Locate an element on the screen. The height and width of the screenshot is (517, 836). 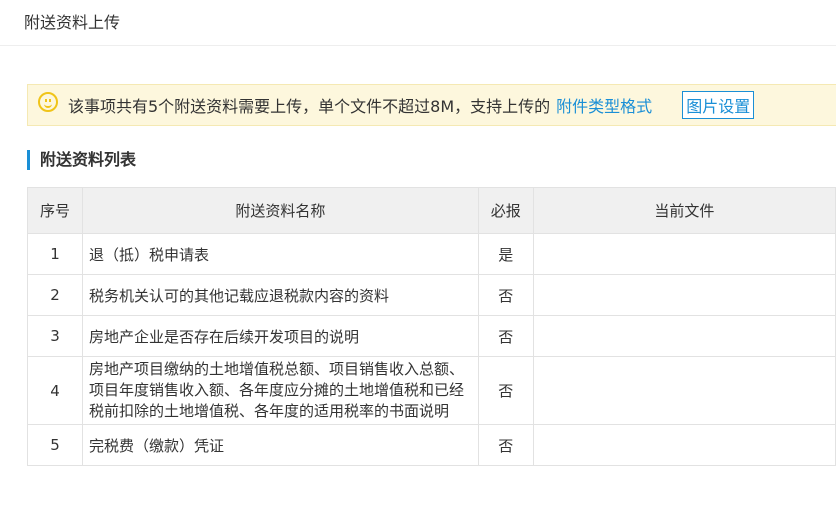
table-row: 2 税务机关认可的其他记载应退税款内容的资料否 is located at coordinates (431, 295).